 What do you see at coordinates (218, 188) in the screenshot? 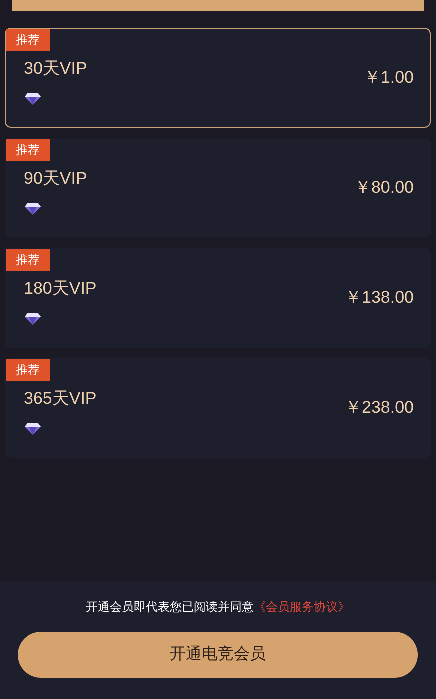
I see `plan-card: 推荐 90天VIP ￥80.00` at bounding box center [218, 188].